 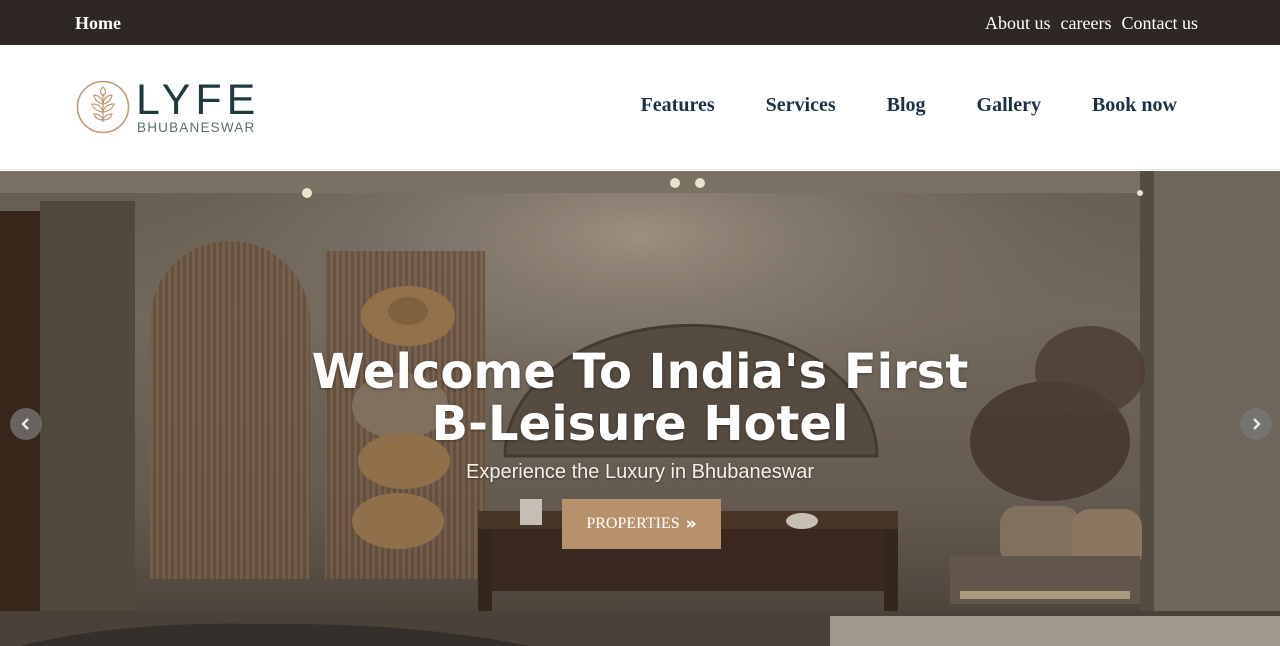 What do you see at coordinates (640, 424) in the screenshot?
I see `hero-title-line-2: B-Leisure Hotel` at bounding box center [640, 424].